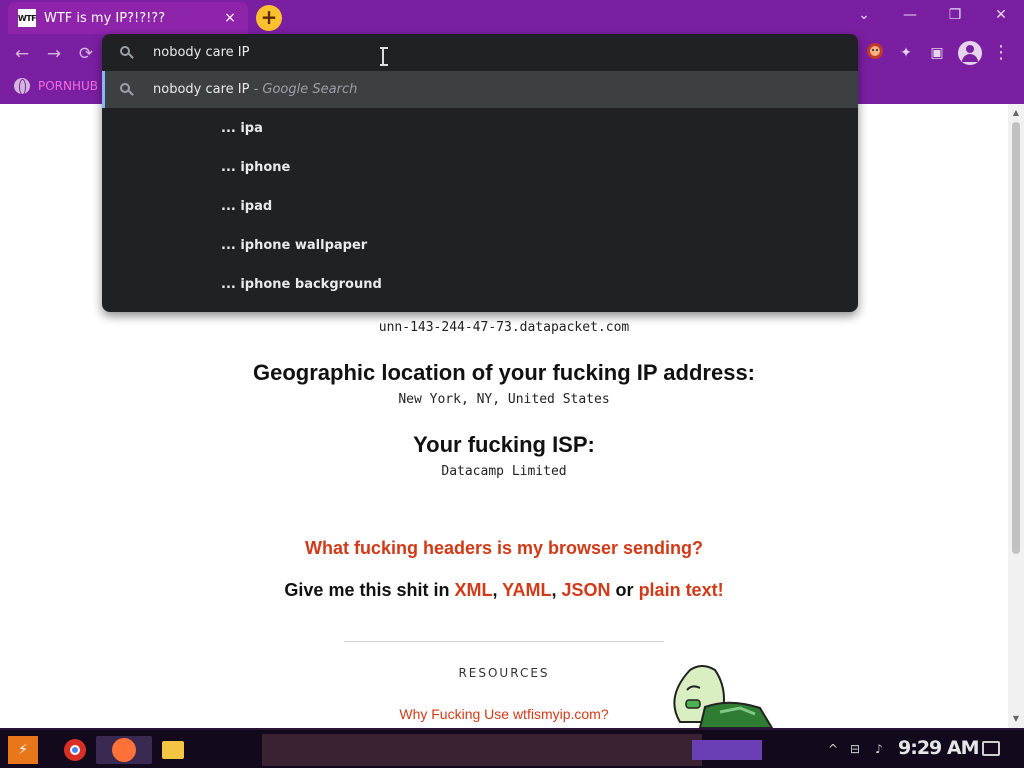 The width and height of the screenshot is (1024, 768). Describe the element at coordinates (482, 750) in the screenshot. I see `taskbar-wallpaper-strip` at that location.